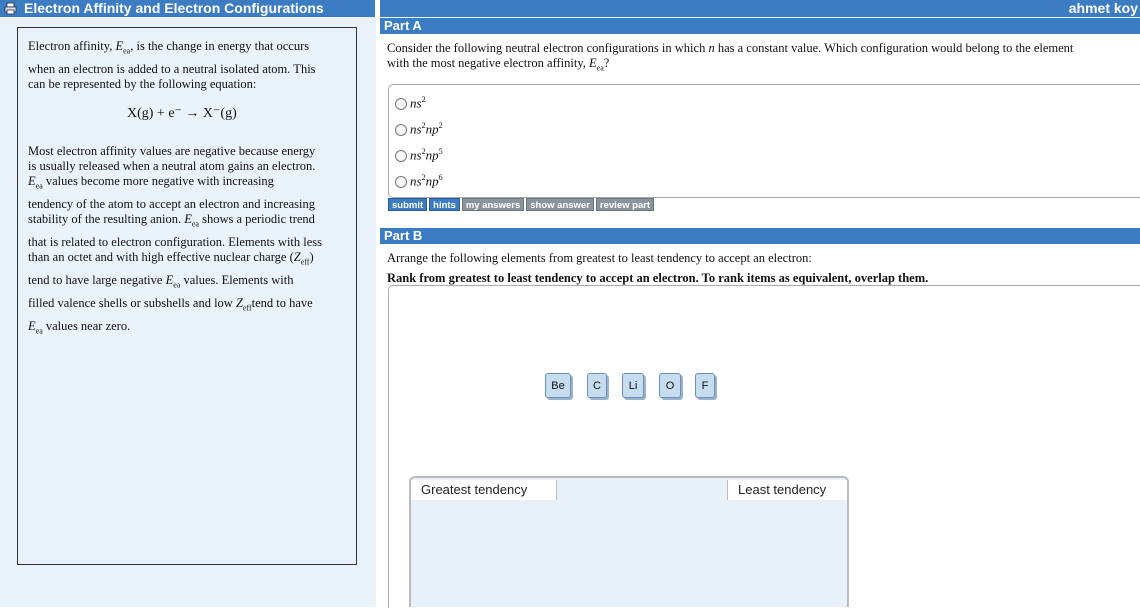 This screenshot has height=608, width=1140. What do you see at coordinates (560, 204) in the screenshot?
I see `show-answer-button: show answer` at bounding box center [560, 204].